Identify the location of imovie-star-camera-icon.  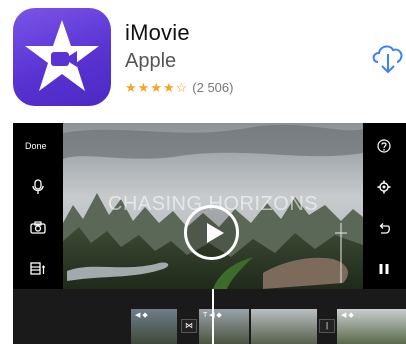
(62, 55).